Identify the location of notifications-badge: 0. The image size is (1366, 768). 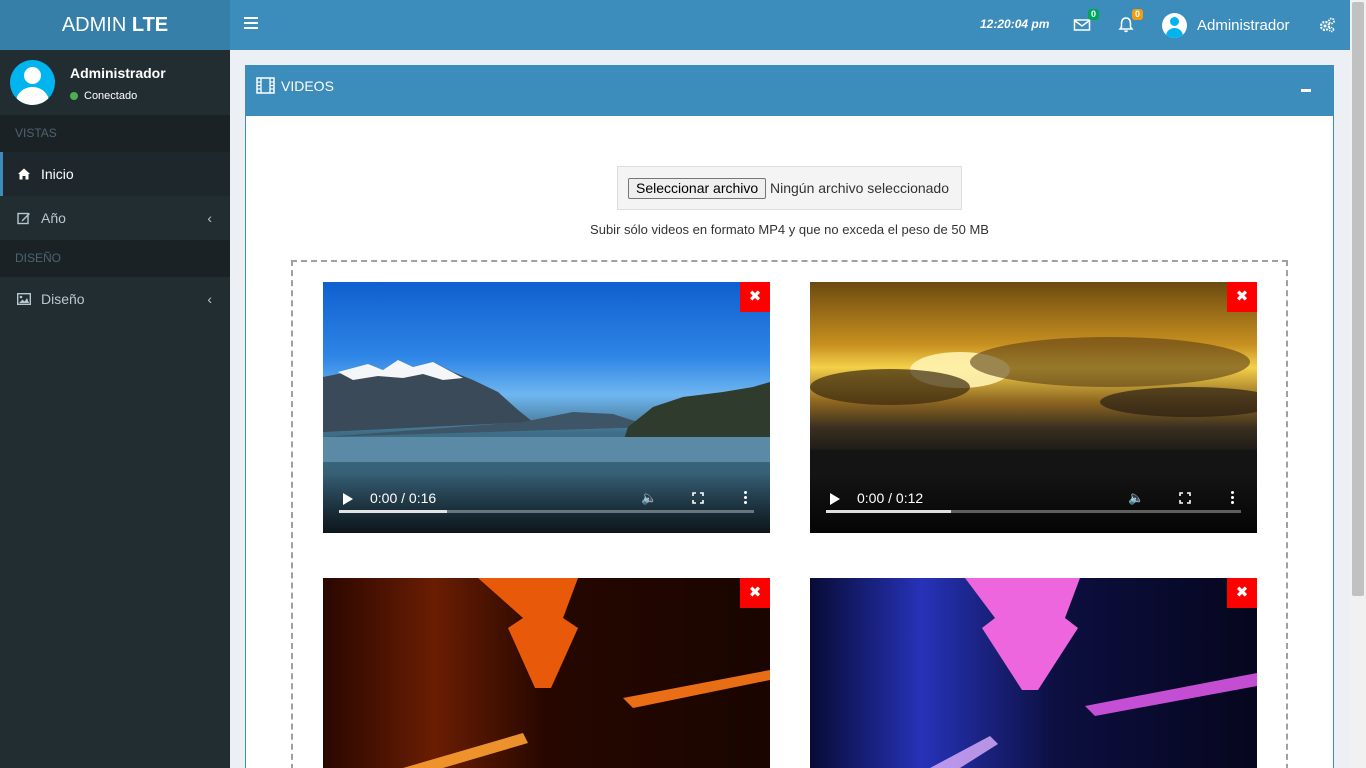
(1137, 14).